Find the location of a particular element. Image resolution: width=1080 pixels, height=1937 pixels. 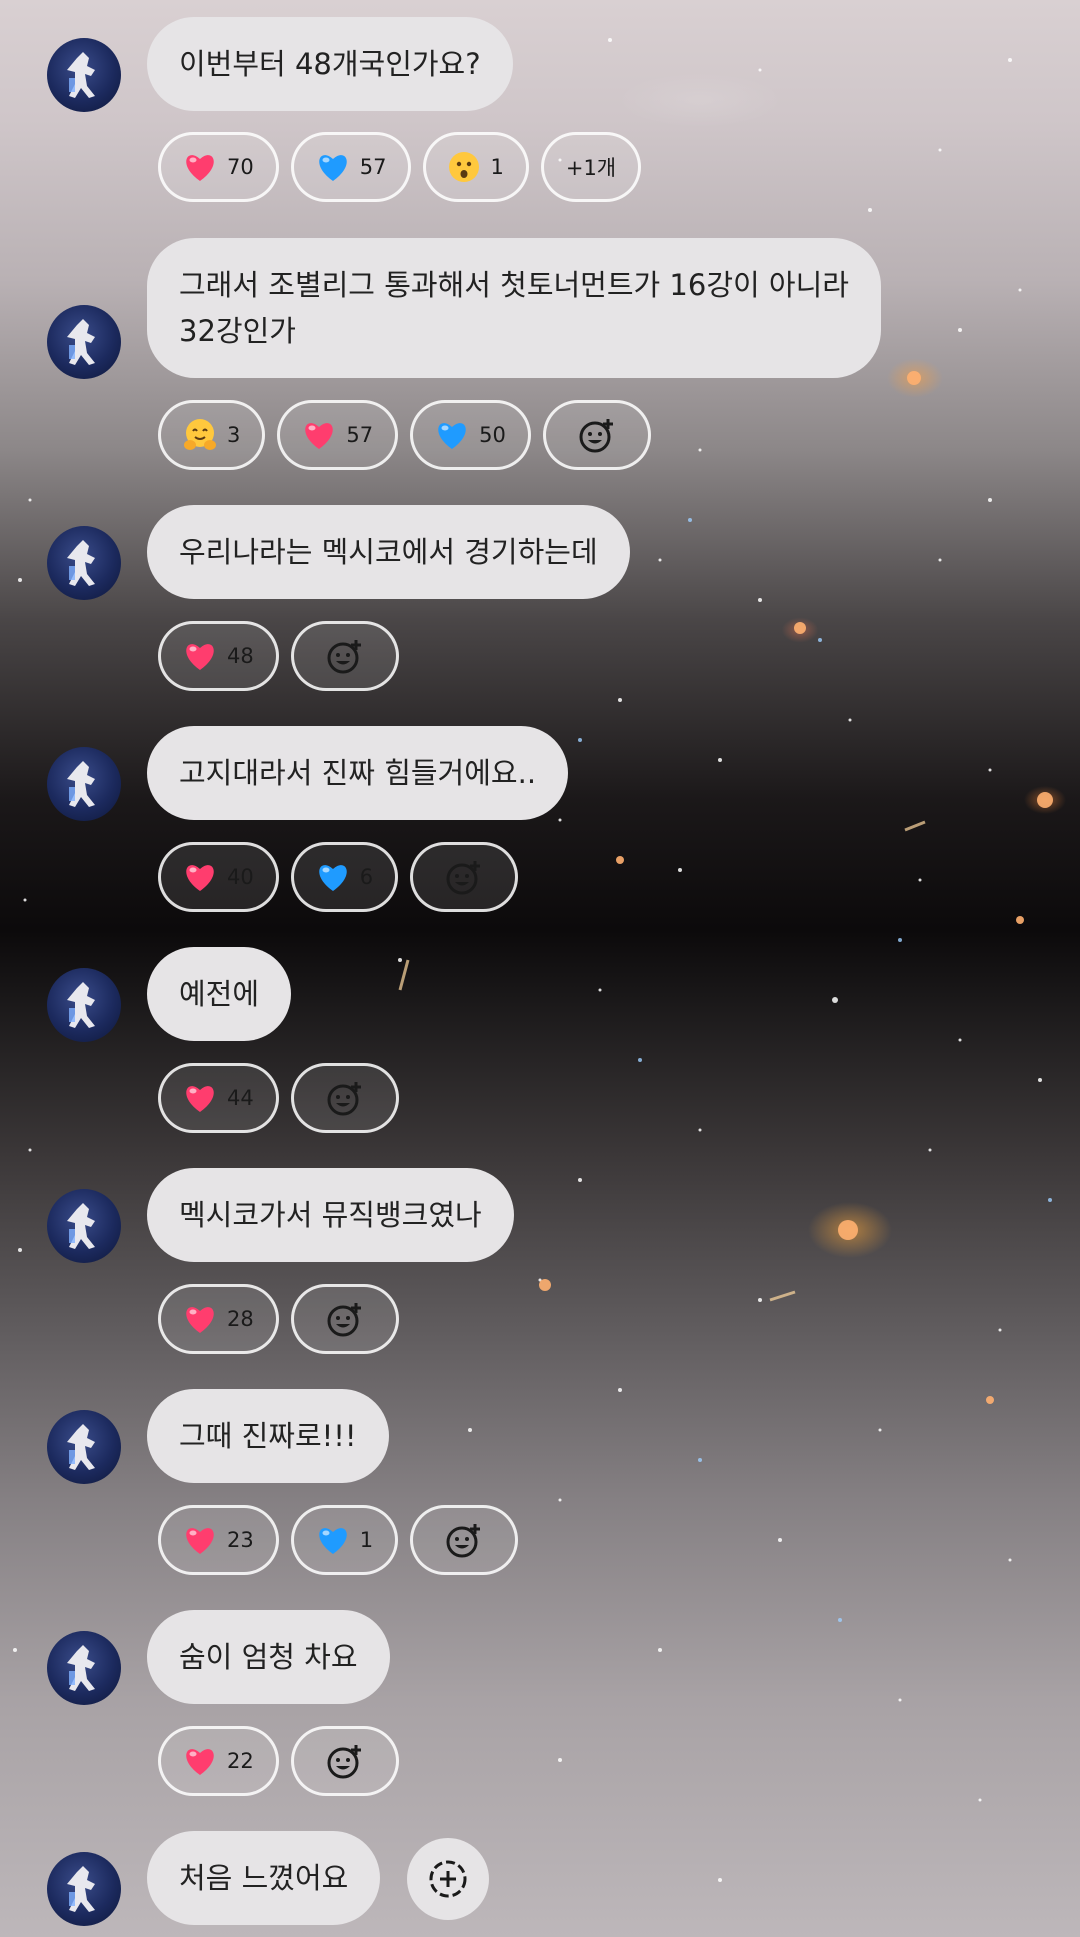

reaction-chip: 48 is located at coordinates (218, 656).